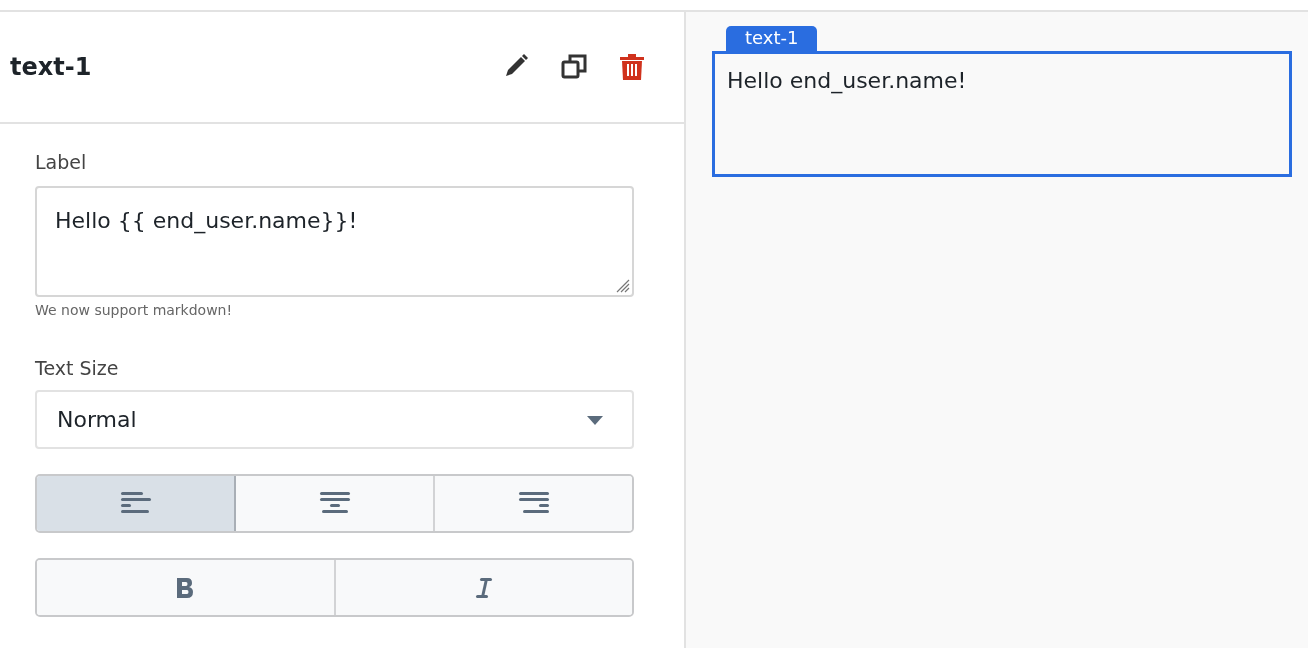  What do you see at coordinates (632, 67) in the screenshot?
I see `trash-icon` at bounding box center [632, 67].